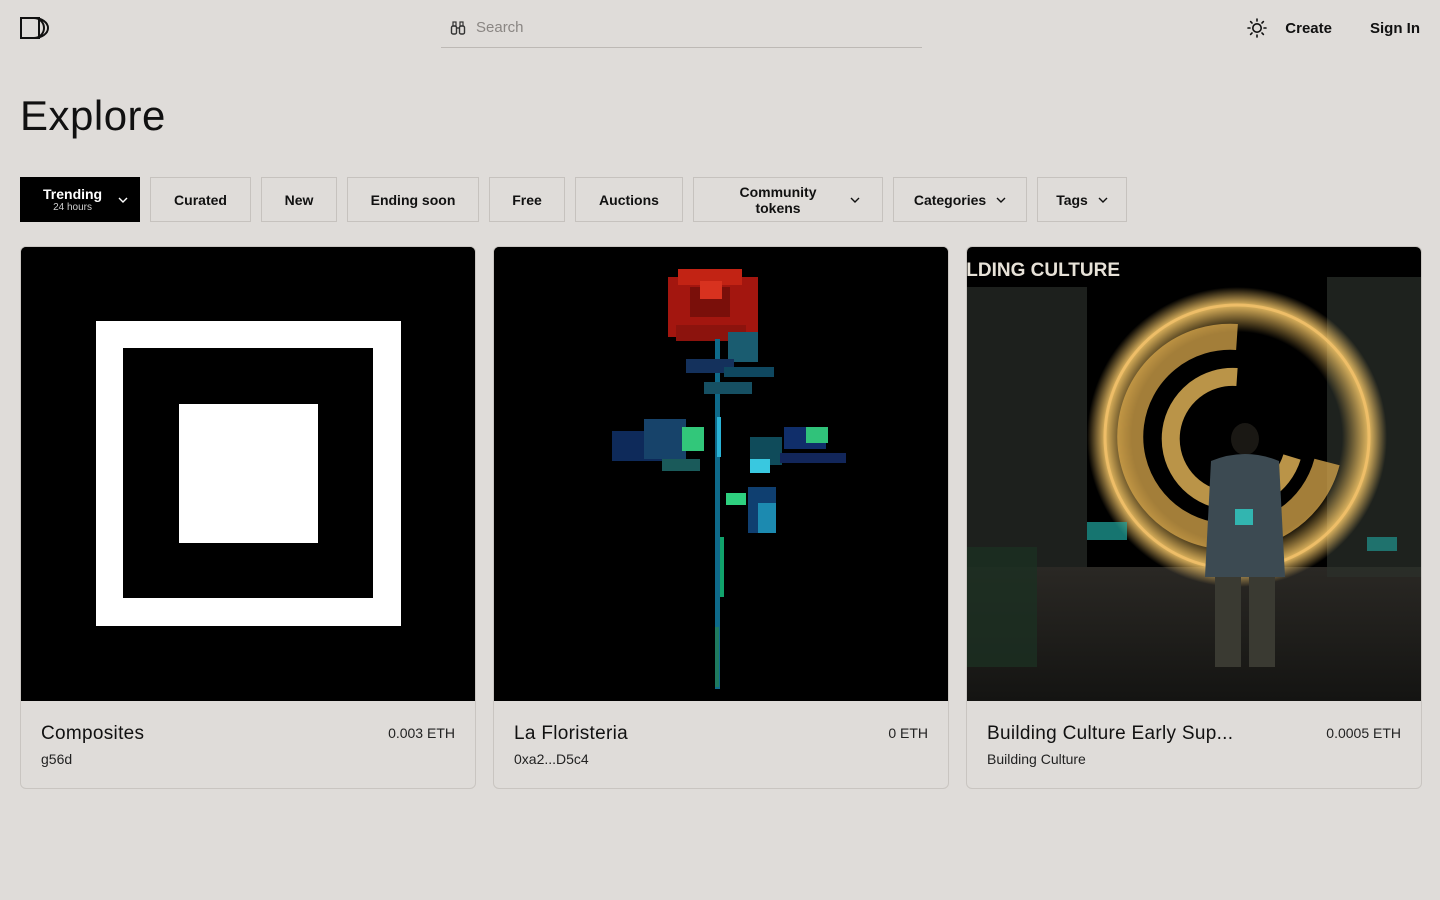  I want to click on auctions-filter-button: Auctions, so click(629, 199).